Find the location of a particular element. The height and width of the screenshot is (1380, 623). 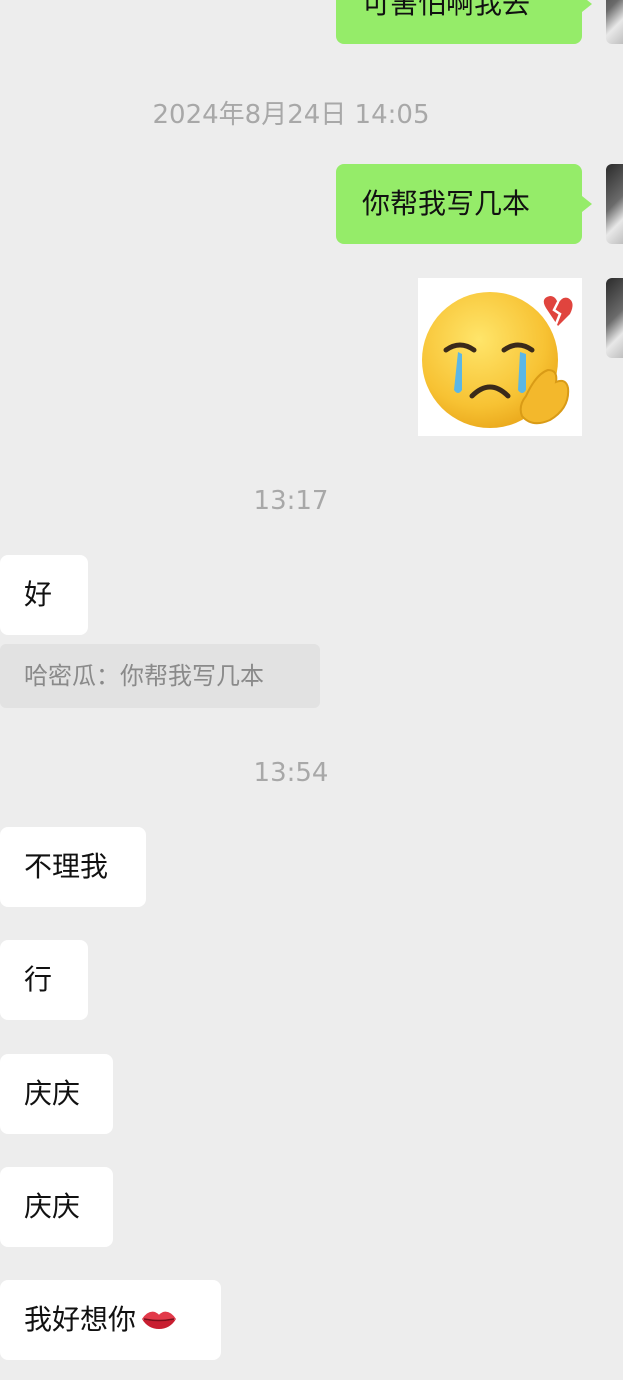

incoming-message: 行 is located at coordinates (44, 980).